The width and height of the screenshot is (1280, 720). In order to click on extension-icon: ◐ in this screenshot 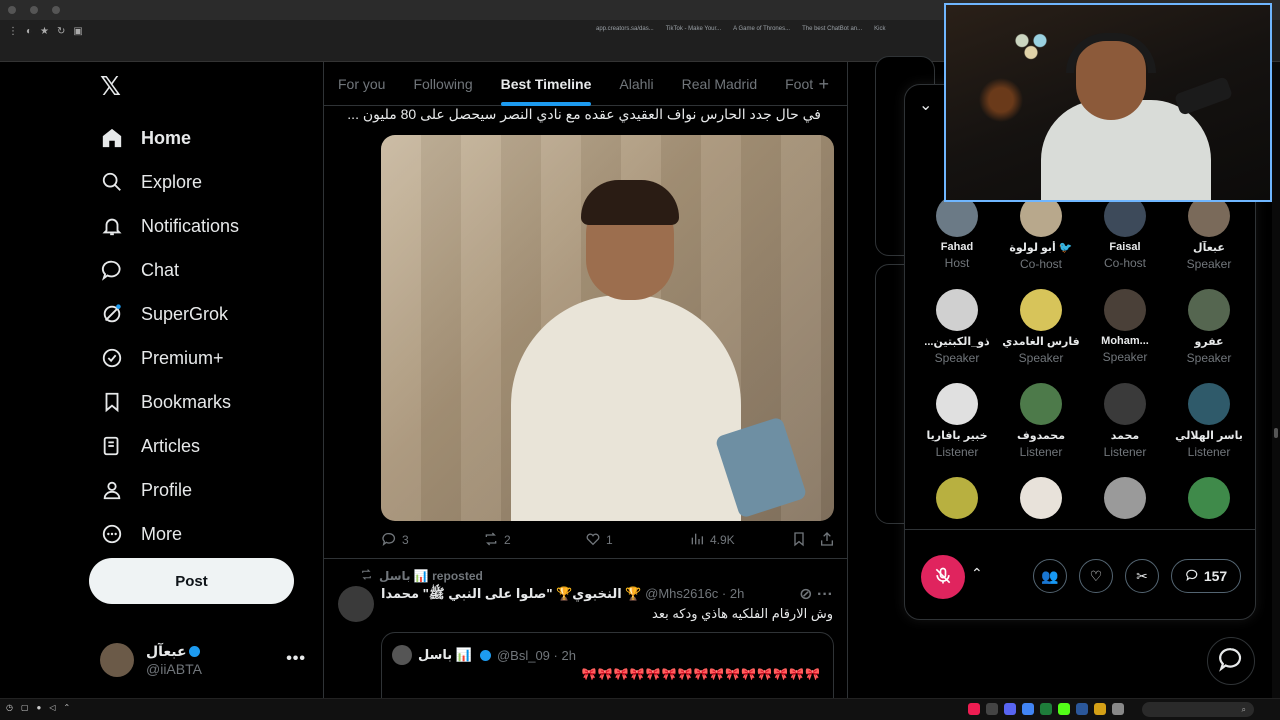, I will do `click(29, 31)`.